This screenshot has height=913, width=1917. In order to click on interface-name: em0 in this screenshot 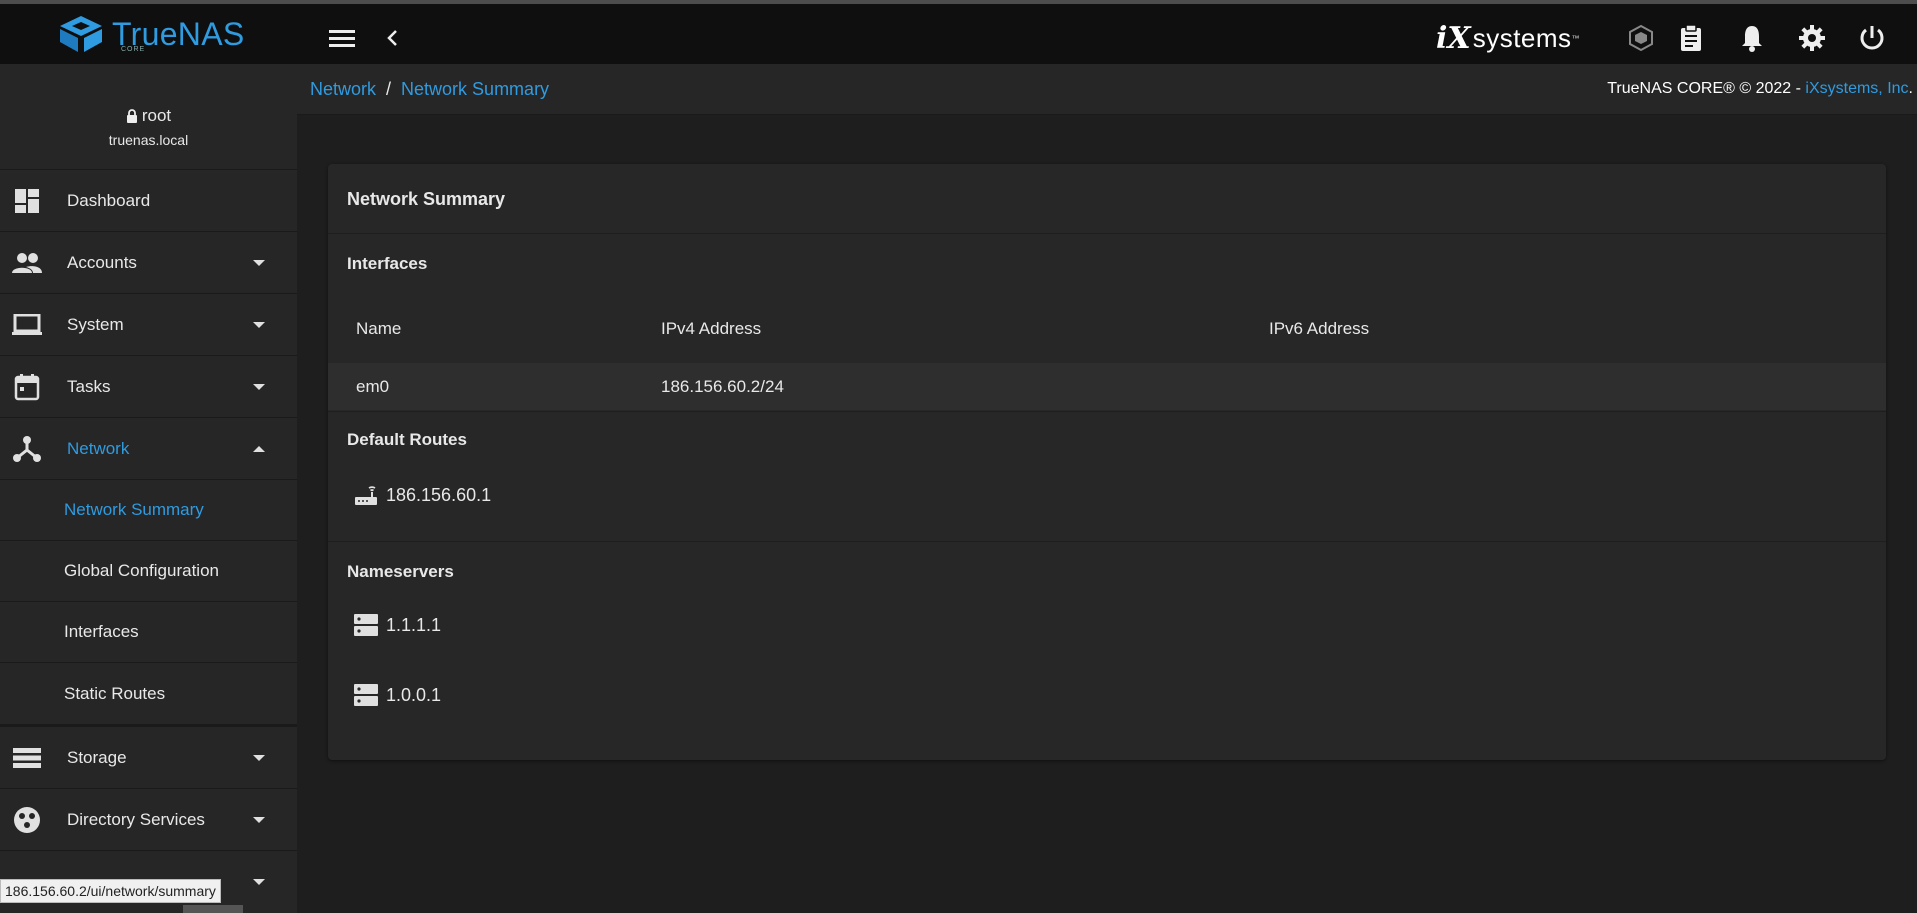, I will do `click(373, 386)`.